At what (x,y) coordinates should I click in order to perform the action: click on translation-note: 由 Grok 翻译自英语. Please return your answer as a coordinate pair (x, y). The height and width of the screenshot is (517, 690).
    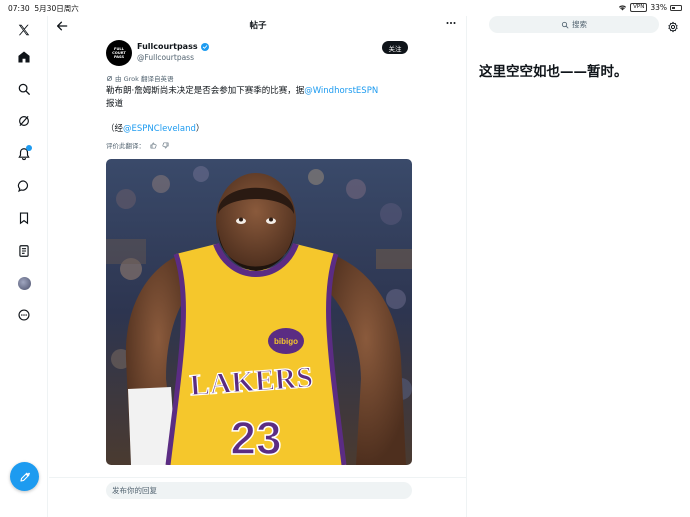
    Looking at the image, I should click on (139, 78).